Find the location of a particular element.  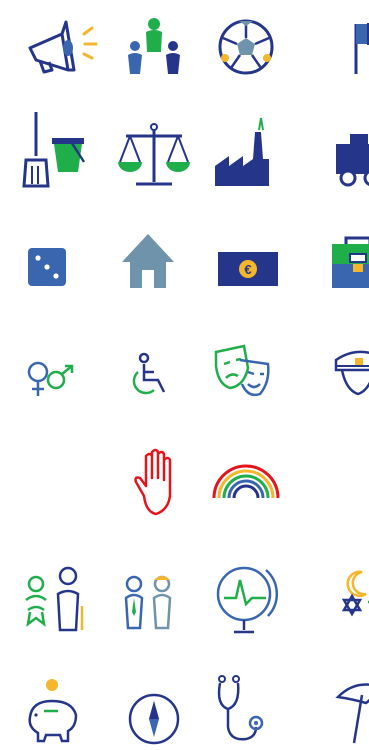

euro-banknote-icon: € is located at coordinates (246, 267).